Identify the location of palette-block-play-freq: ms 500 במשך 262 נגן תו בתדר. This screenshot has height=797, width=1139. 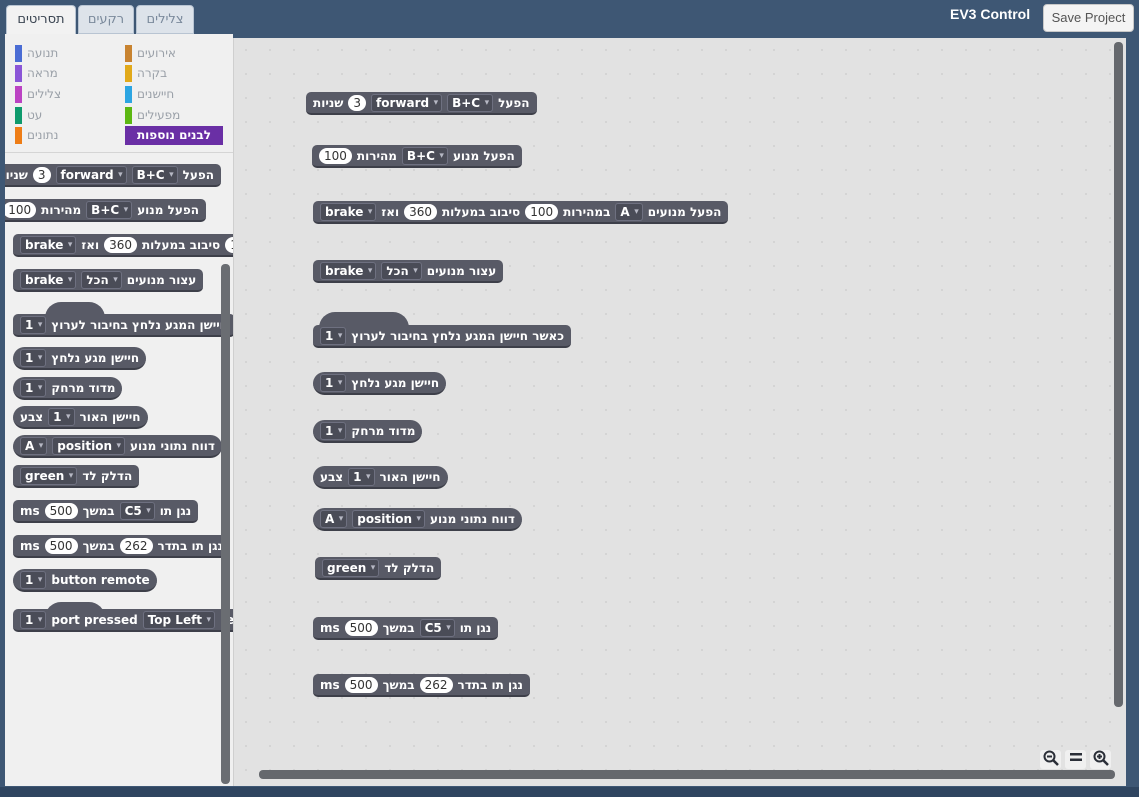
(121, 546).